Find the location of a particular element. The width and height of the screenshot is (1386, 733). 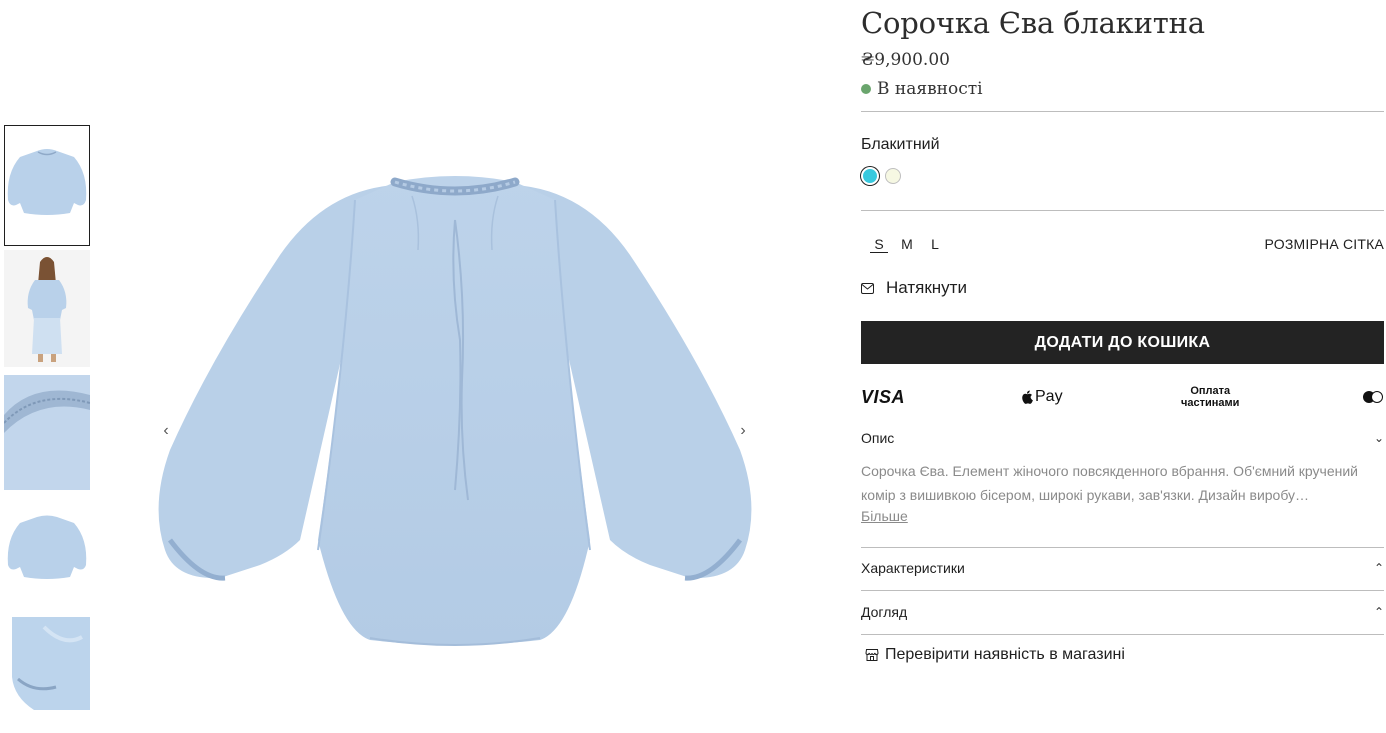

notify-label: Натякнути is located at coordinates (926, 287).